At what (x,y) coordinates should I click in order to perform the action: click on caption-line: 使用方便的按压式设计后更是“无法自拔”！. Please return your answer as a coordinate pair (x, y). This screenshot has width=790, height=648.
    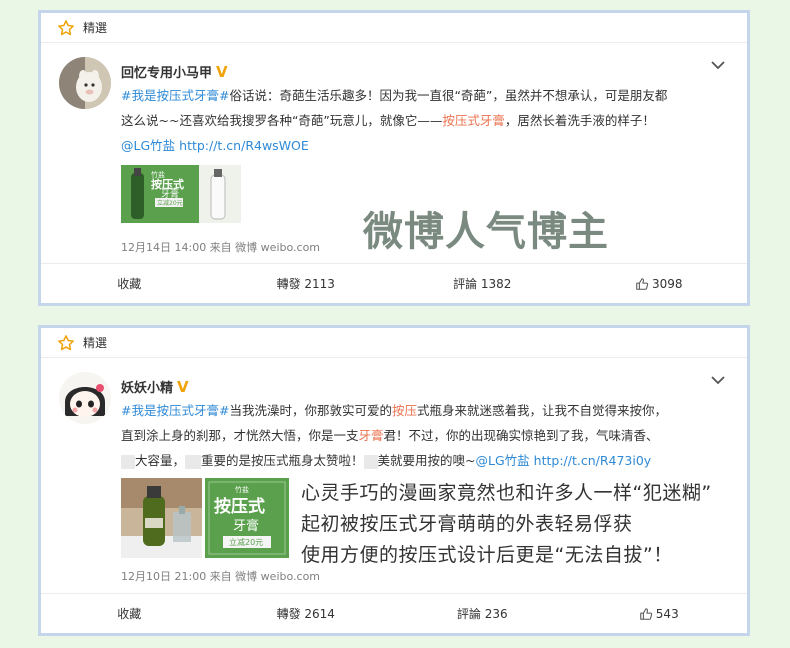
    Looking at the image, I should click on (487, 555).